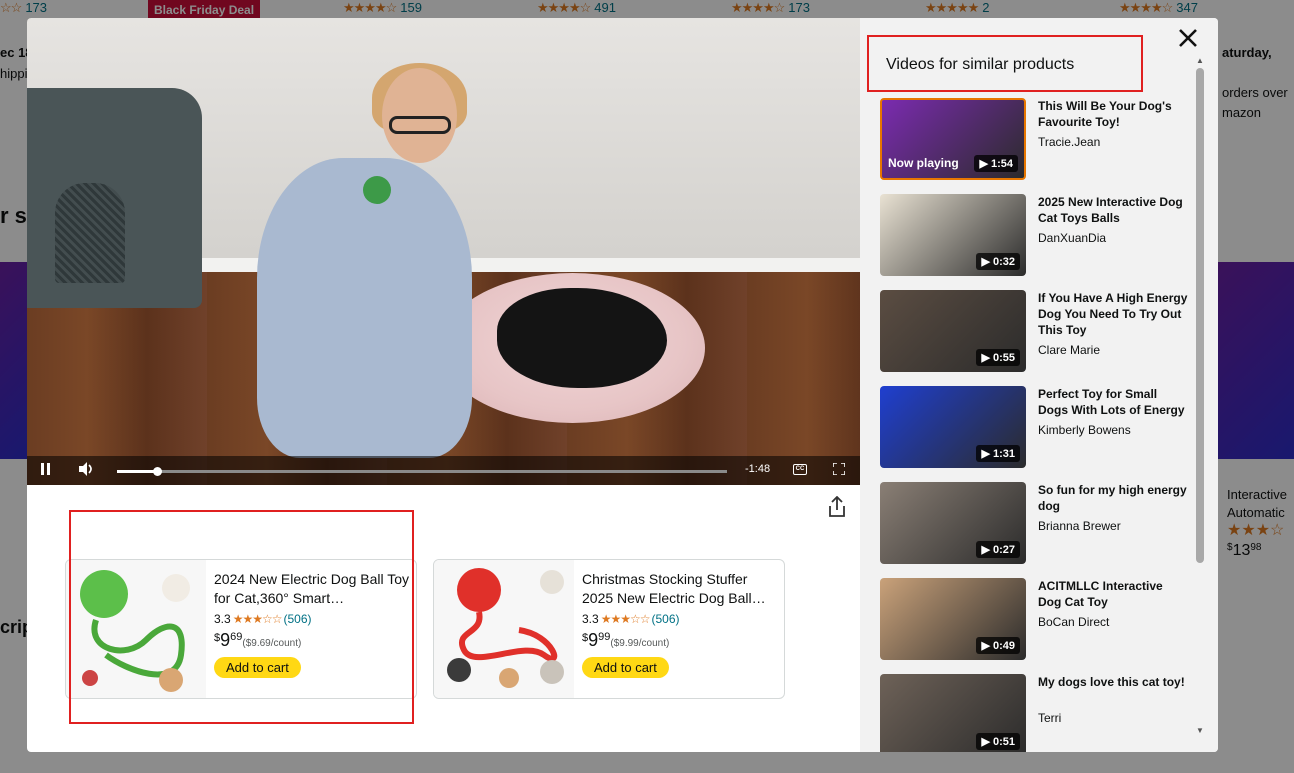 Image resolution: width=1294 pixels, height=773 pixels. What do you see at coordinates (1079, 526) in the screenshot?
I see `video-author: Brianna Brewer` at bounding box center [1079, 526].